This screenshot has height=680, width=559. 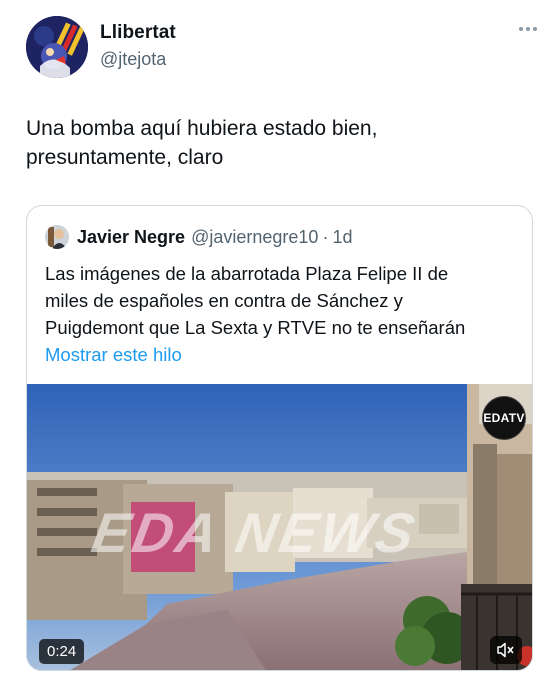 I want to click on tweet-header: Llibertat @jtejota, so click(x=282, y=47).